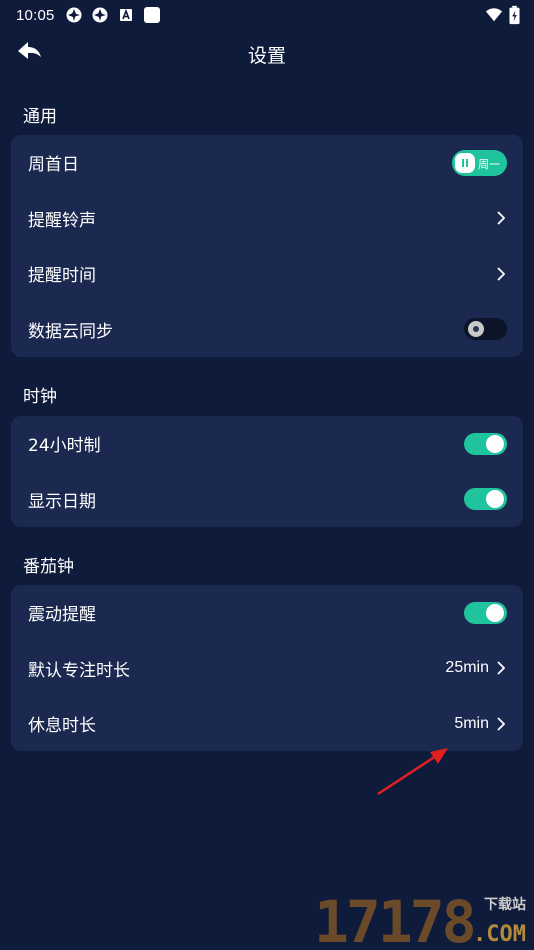  Describe the element at coordinates (467, 668) in the screenshot. I see `focus-duration-value: 25min` at that location.